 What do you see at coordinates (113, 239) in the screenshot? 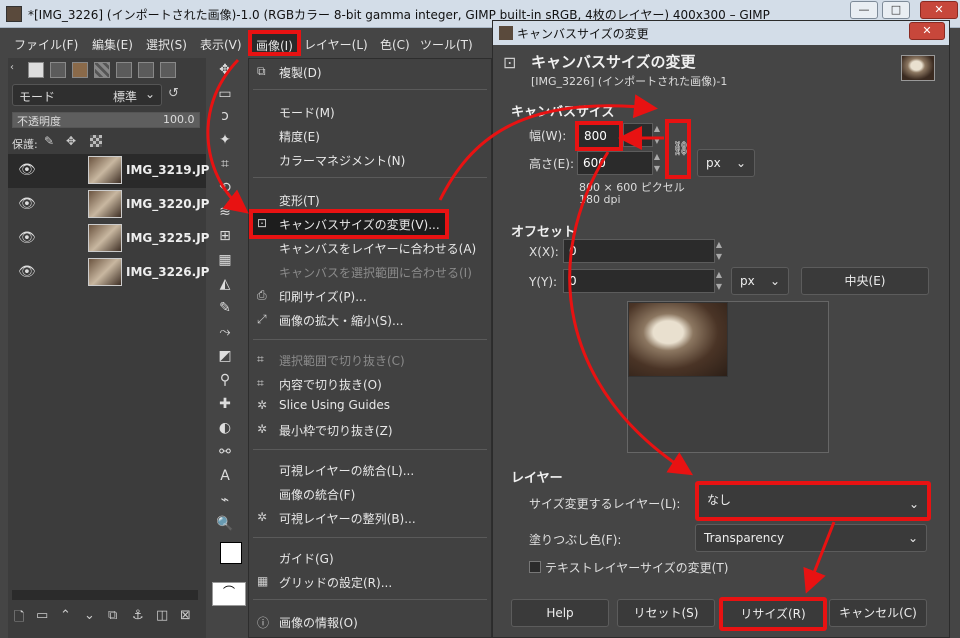
I see `layer-row: 👁 IMG_3225.JPG` at bounding box center [113, 239].